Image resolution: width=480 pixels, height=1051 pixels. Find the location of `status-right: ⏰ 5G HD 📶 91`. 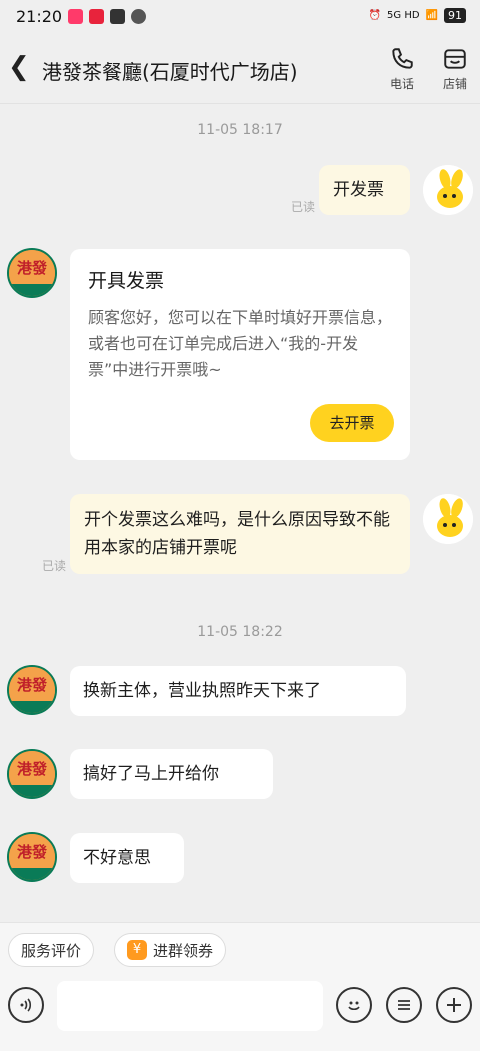

status-right: ⏰ 5G HD 📶 91 is located at coordinates (417, 15).